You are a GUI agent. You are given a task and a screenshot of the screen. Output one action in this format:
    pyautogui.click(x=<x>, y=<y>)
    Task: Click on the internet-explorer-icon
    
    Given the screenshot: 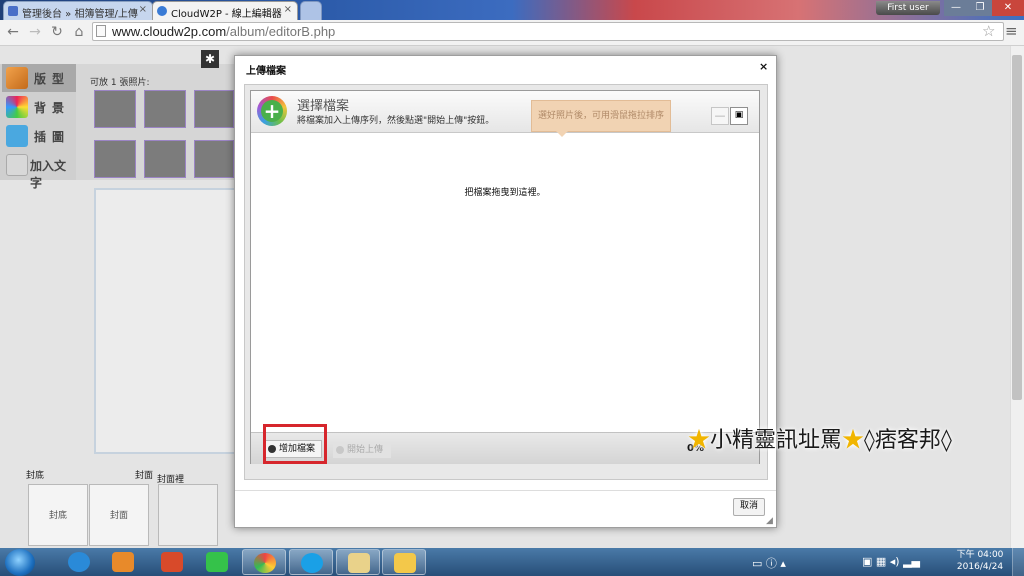 What is the action you would take?
    pyautogui.click(x=79, y=562)
    